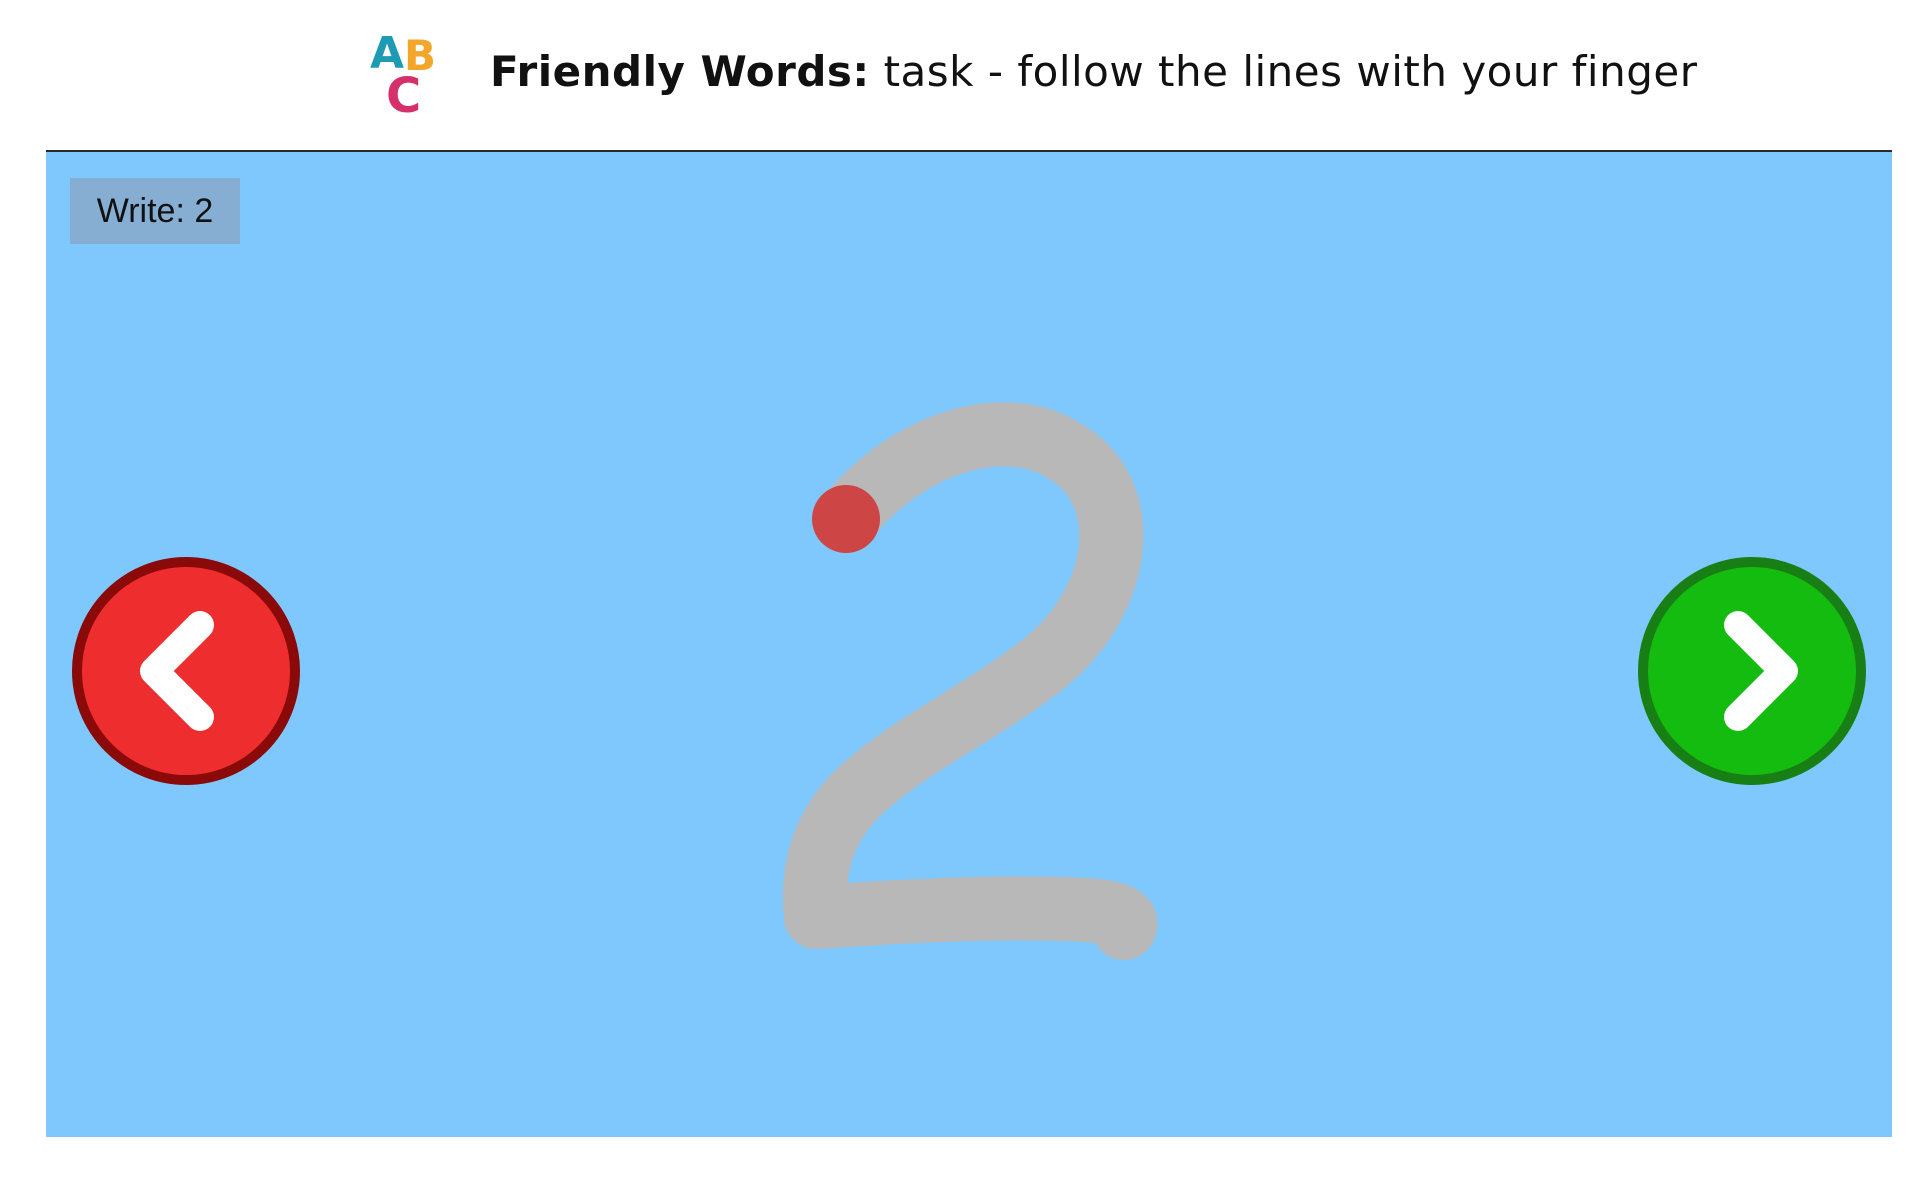 The width and height of the screenshot is (1932, 1188). Describe the element at coordinates (1761, 671) in the screenshot. I see `chevron-right-icon` at that location.